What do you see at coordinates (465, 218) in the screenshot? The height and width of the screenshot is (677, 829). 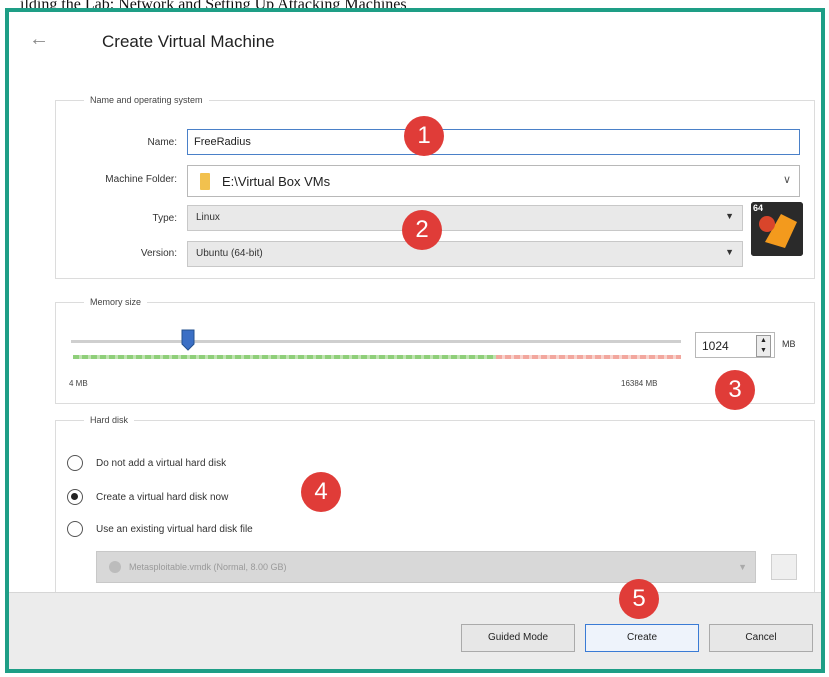 I see `type-combo: Linux ▼` at bounding box center [465, 218].